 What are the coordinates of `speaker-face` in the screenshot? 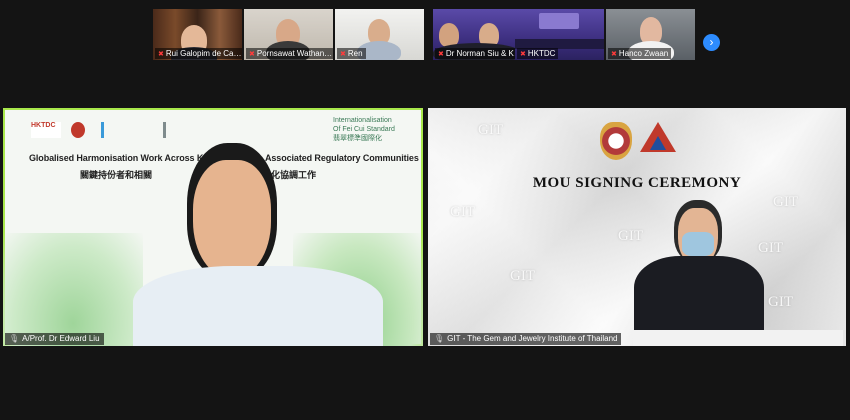 It's located at (232, 219).